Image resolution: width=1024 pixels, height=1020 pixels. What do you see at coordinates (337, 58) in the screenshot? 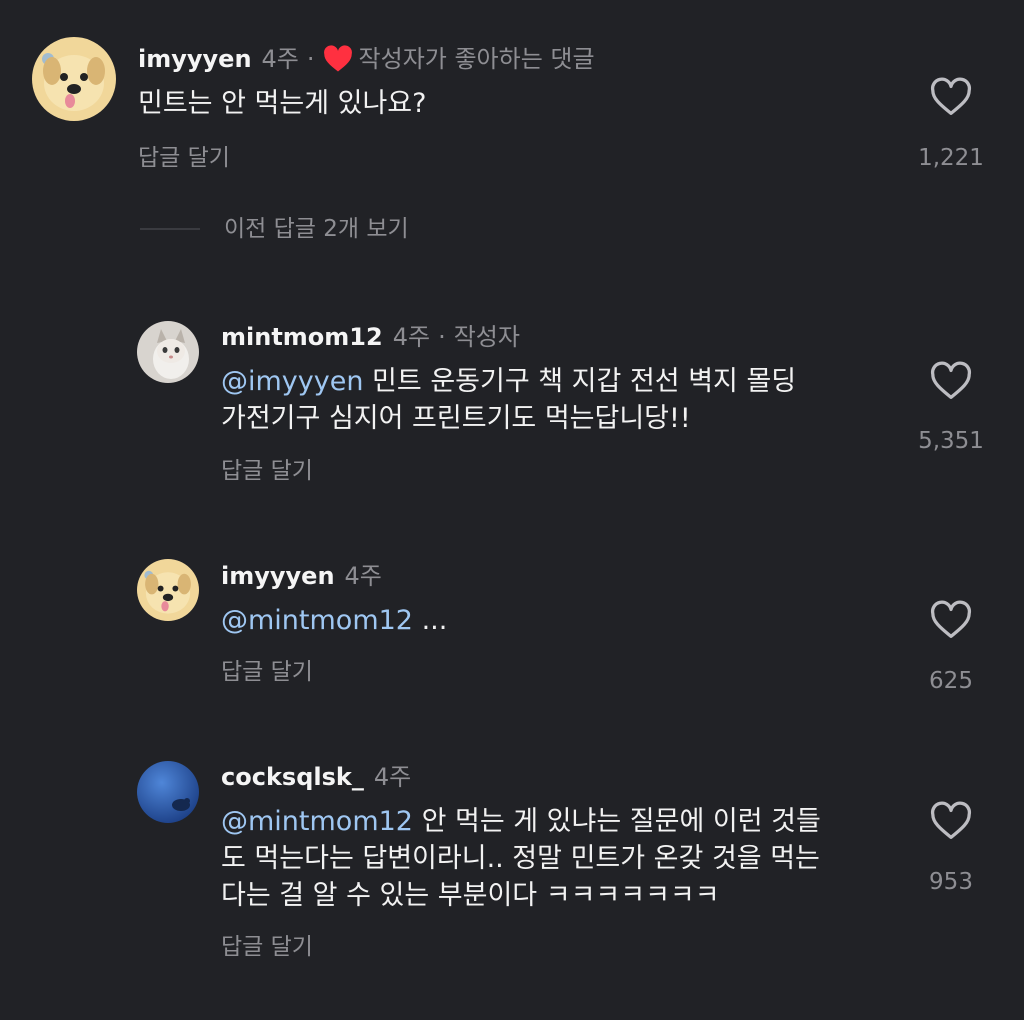
I see `heart-filled-icon` at bounding box center [337, 58].